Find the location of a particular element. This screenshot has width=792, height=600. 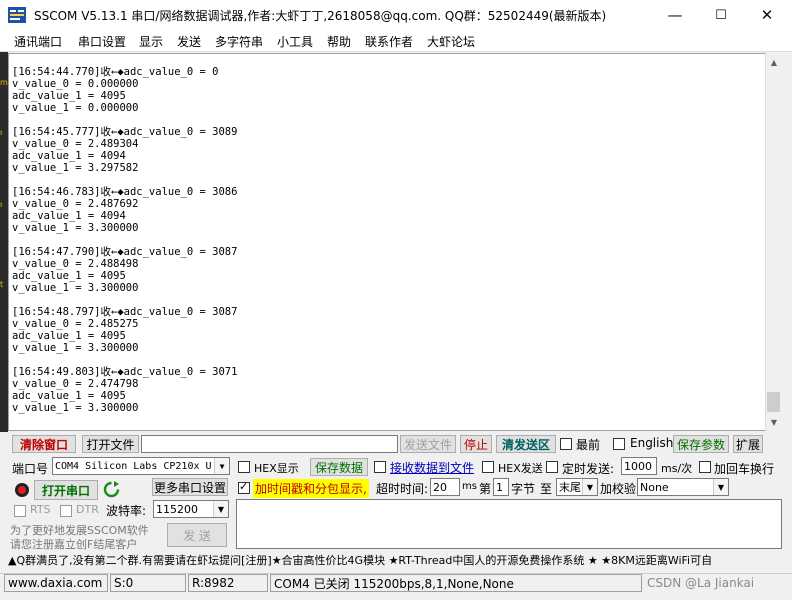

save-params-button: 保存参数 is located at coordinates (701, 444).